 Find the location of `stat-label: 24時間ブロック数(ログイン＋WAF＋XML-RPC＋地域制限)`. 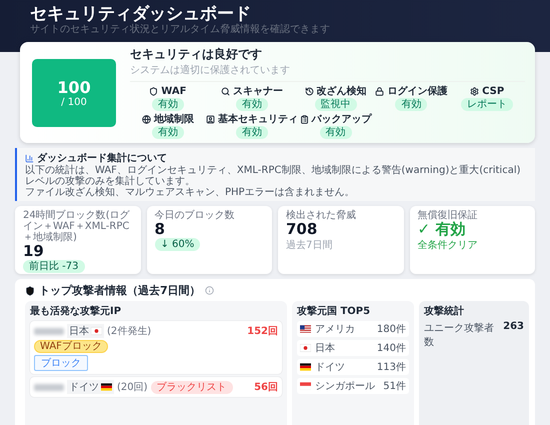

stat-label: 24時間ブロック数(ログイン＋WAF＋XML-RPC＋地域制限) is located at coordinates (77, 226).